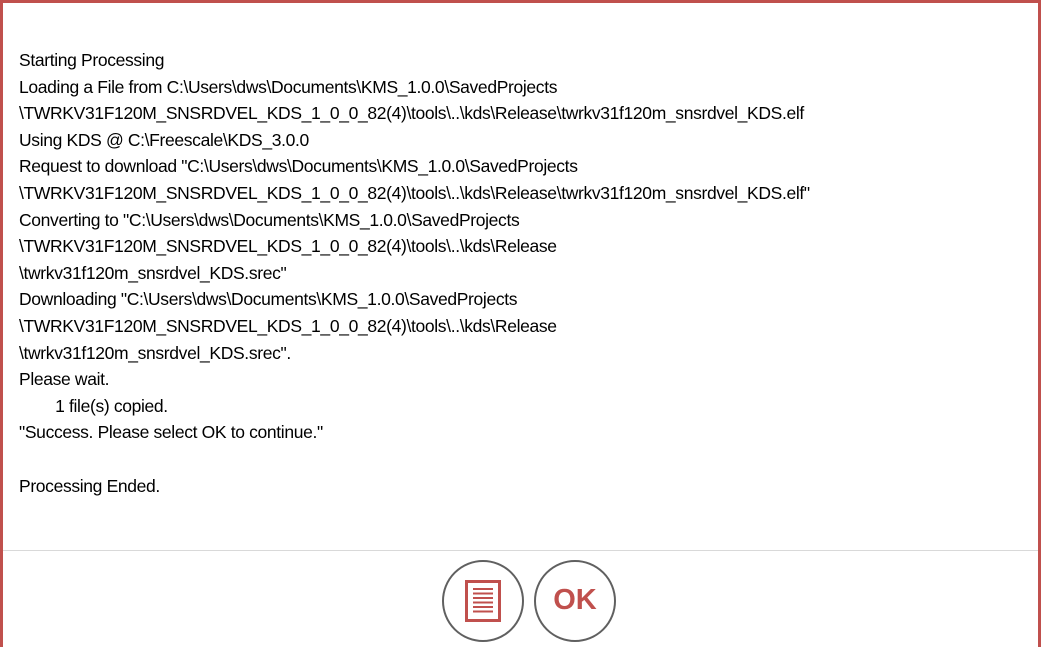 The height and width of the screenshot is (647, 1041). What do you see at coordinates (153, 272) in the screenshot?
I see `log-line: \twrkv31f120m_snsrdvel_KDS.srec"` at bounding box center [153, 272].